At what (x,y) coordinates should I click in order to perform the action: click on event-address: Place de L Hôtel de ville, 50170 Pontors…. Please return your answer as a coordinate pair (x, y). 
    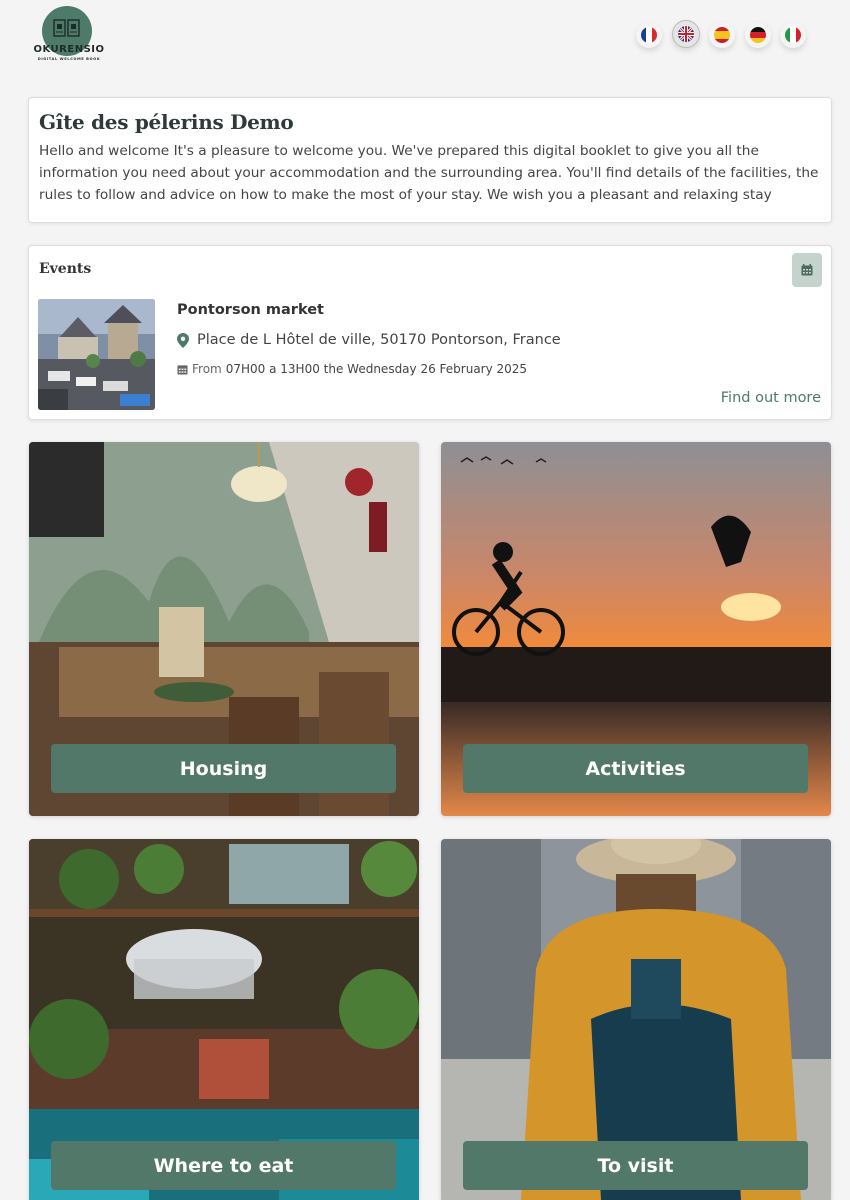
    Looking at the image, I should click on (369, 340).